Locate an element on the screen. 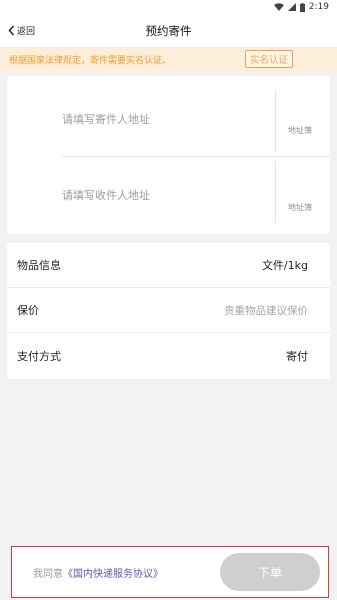  agreement-link: 《国内快递服务协议》 is located at coordinates (113, 574).